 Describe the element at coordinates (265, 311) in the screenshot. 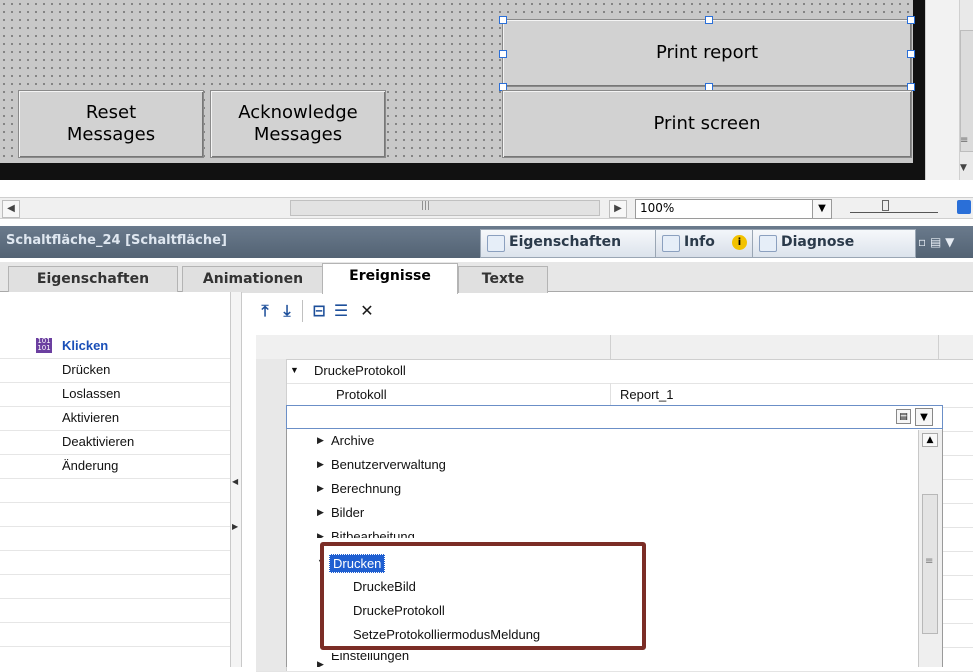

I see `move-up-icon: ⤒` at that location.